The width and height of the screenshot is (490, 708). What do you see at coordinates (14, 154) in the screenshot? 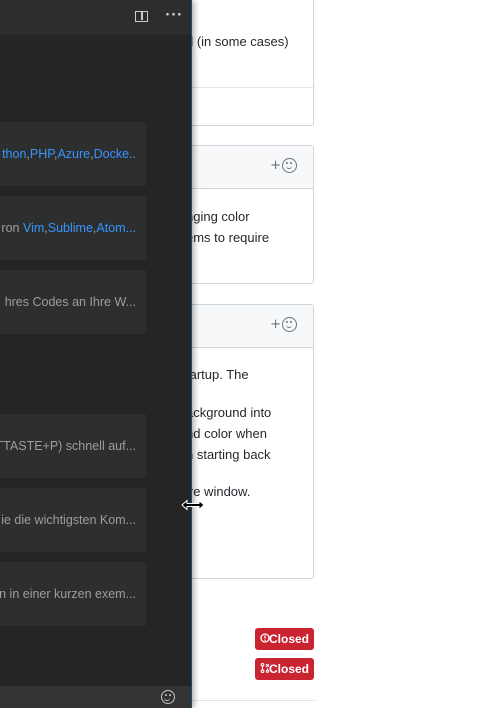
I see `language-link: thon` at bounding box center [14, 154].